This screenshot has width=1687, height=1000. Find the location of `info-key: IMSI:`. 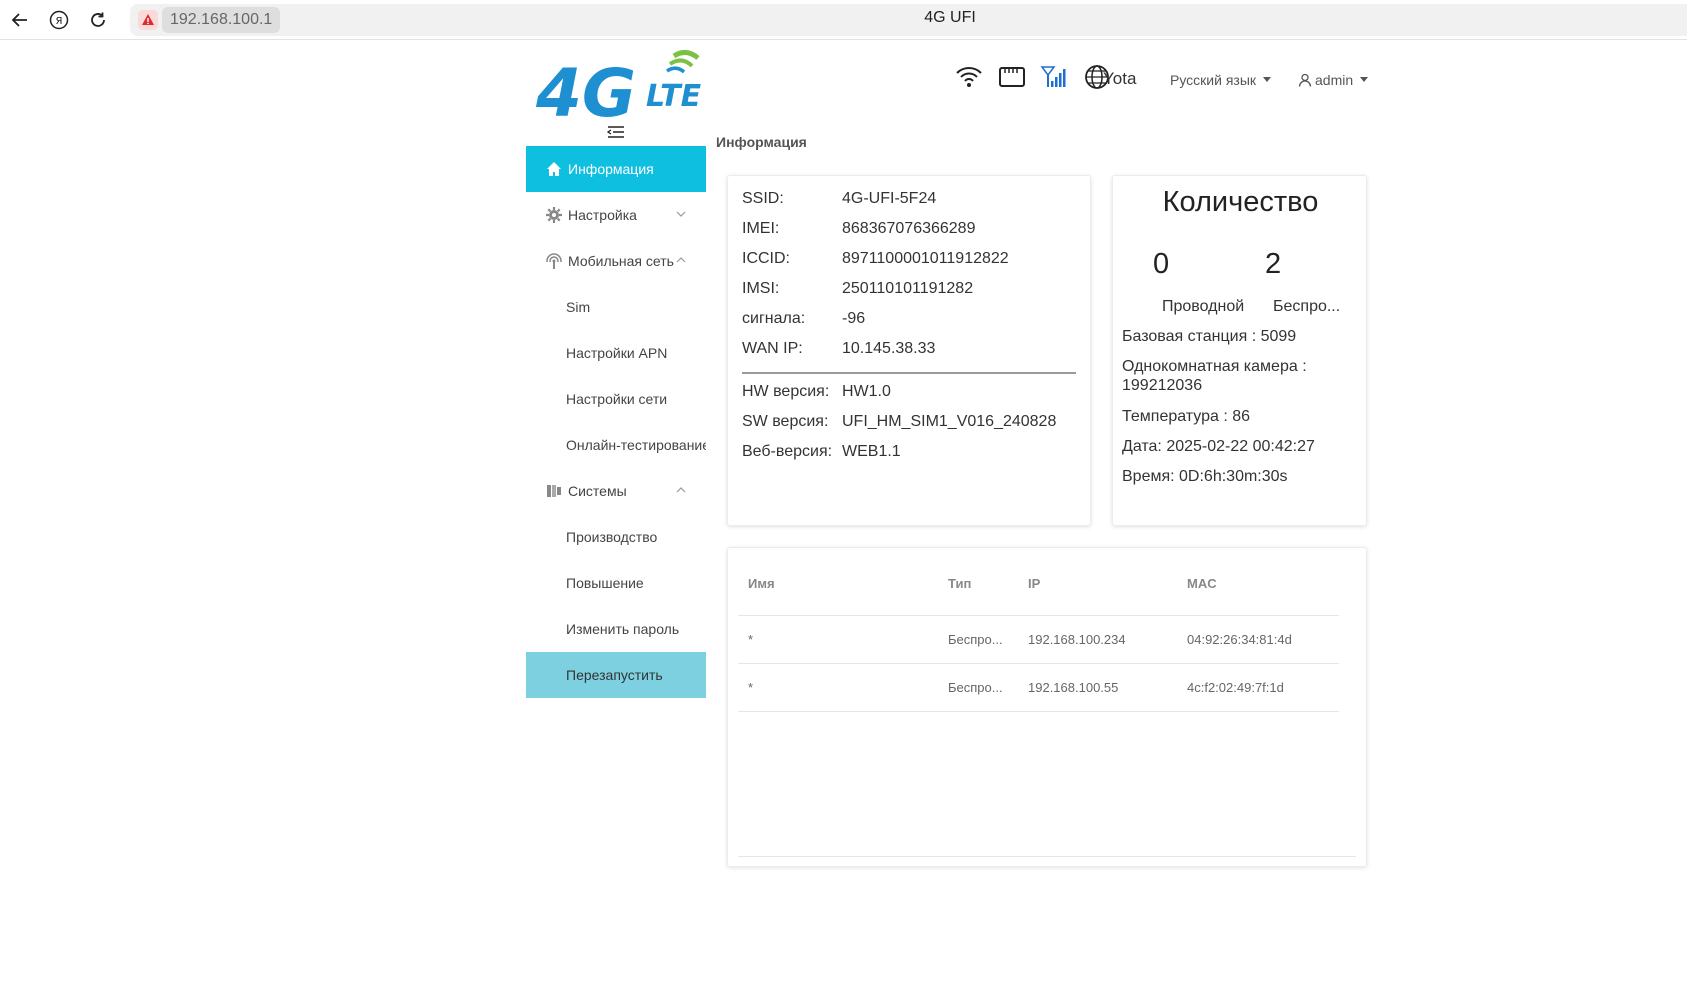

info-key: IMSI: is located at coordinates (761, 288).